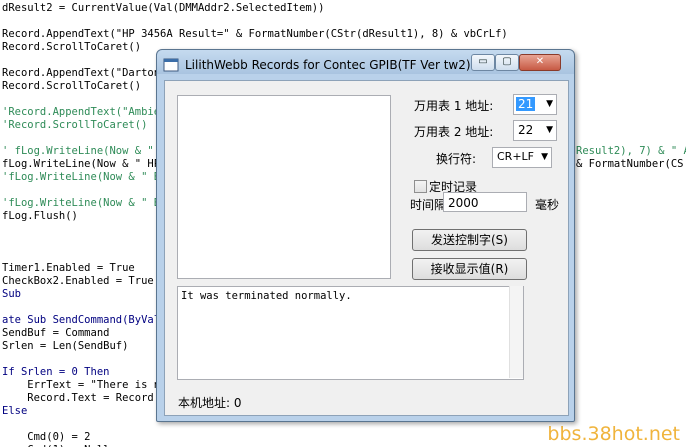  Describe the element at coordinates (68, 268) in the screenshot. I see `code-line: Timer1.Enabled = True` at that location.